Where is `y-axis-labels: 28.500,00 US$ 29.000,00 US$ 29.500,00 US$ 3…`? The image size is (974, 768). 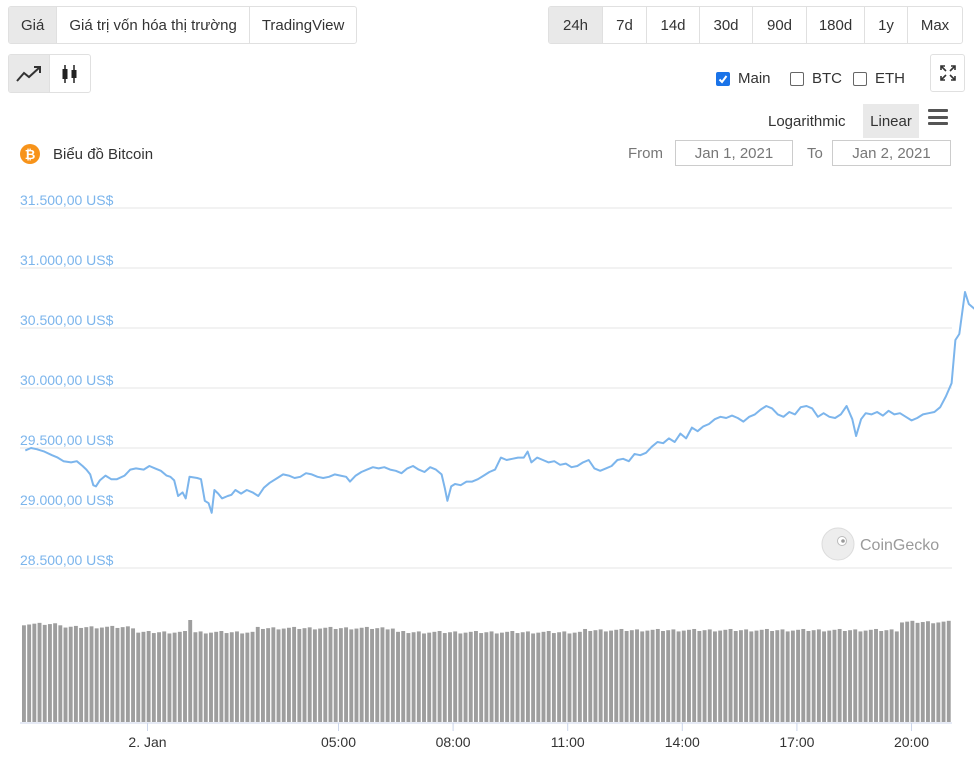 y-axis-labels: 28.500,00 US$ 29.000,00 US$ 29.500,00 US$ 3… is located at coordinates (67, 380).